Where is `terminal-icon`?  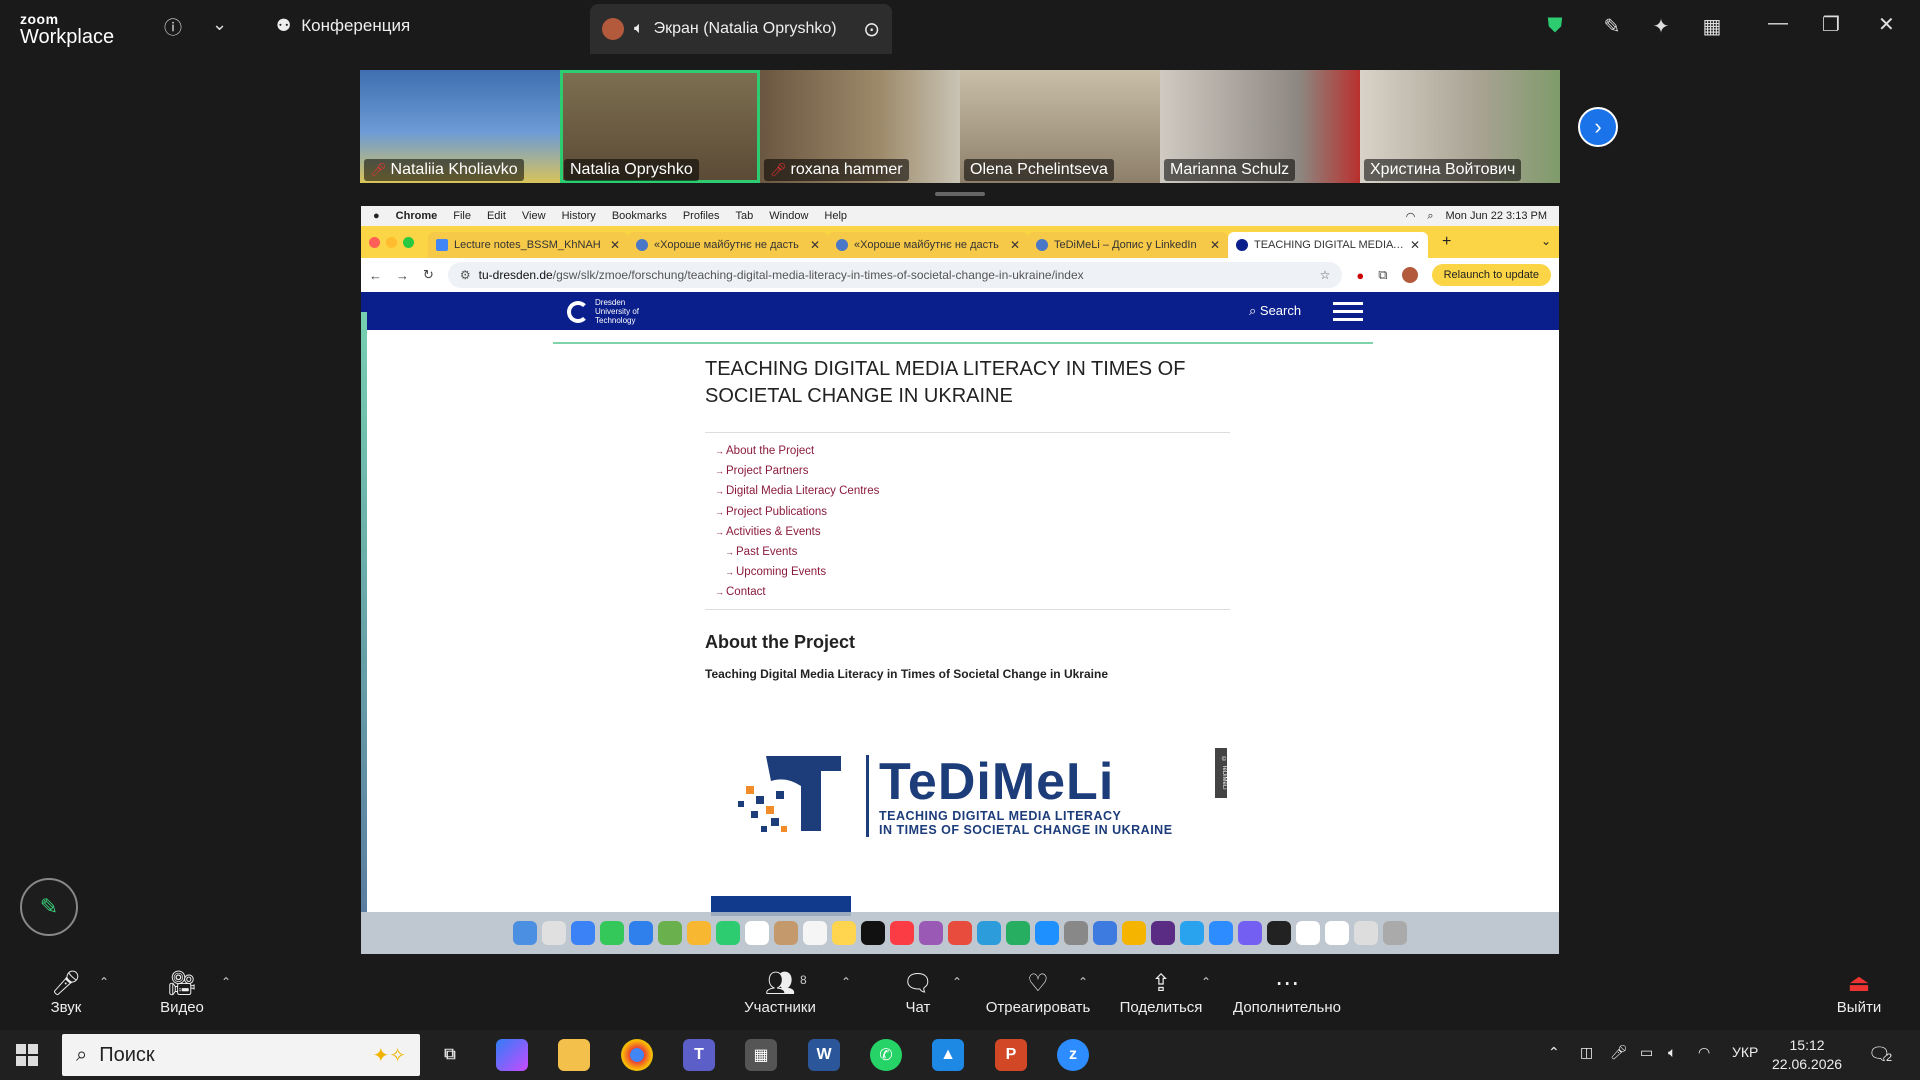 terminal-icon is located at coordinates (1279, 933).